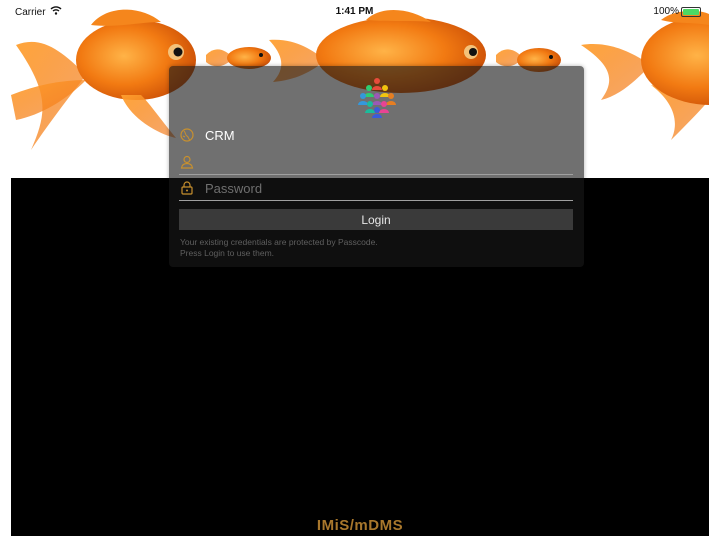  I want to click on username-field, so click(389, 162).